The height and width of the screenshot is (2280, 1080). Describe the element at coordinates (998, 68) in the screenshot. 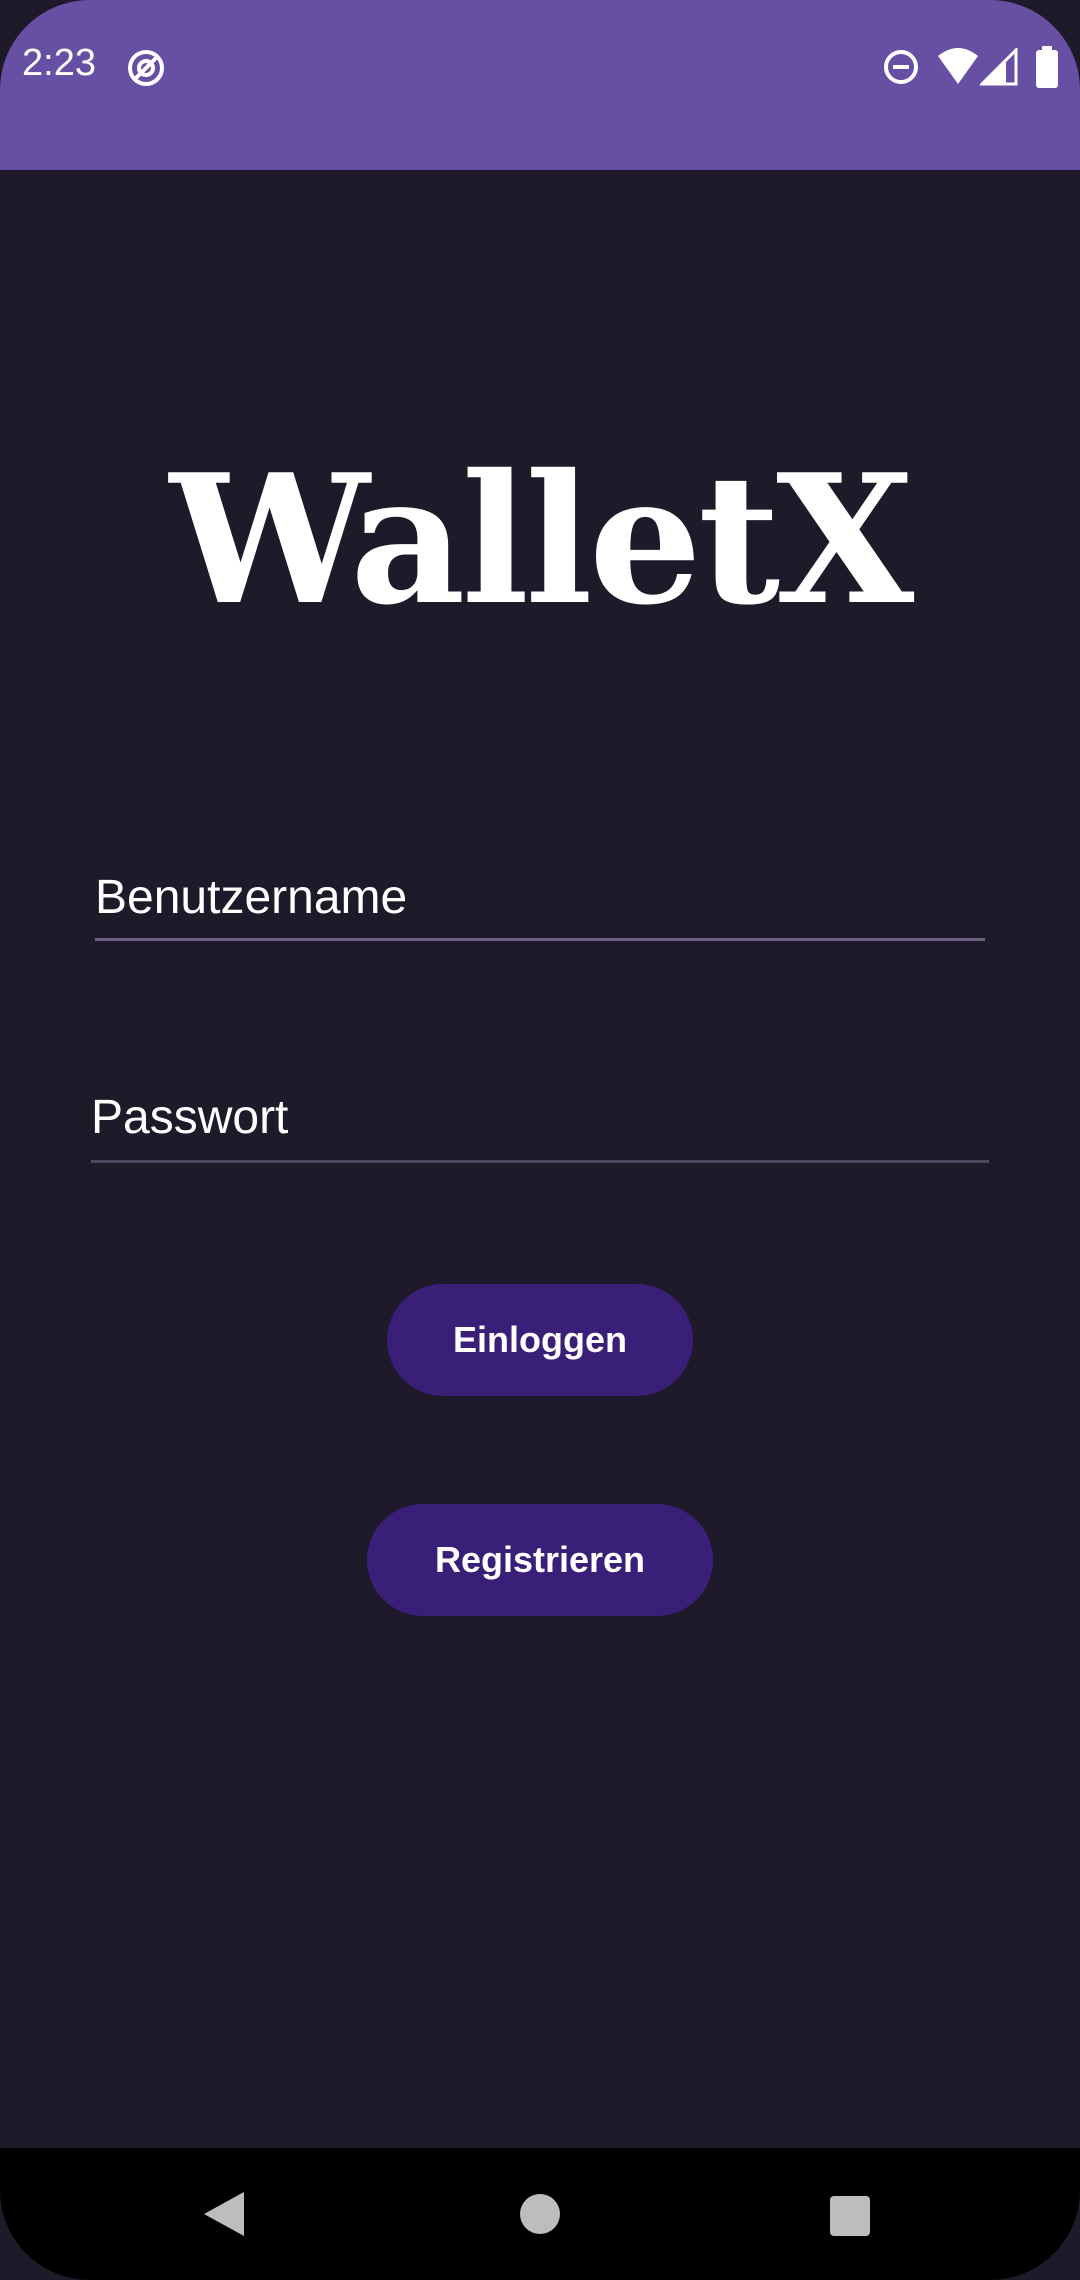

I see `signal-icon` at that location.